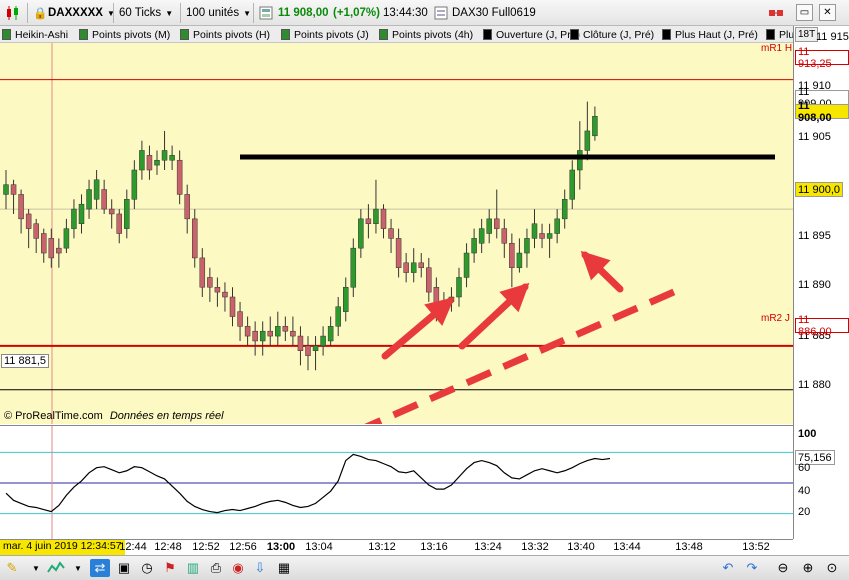 This screenshot has width=849, height=580. Describe the element at coordinates (12, 568) in the screenshot. I see `pencil-icon: ✎` at that location.